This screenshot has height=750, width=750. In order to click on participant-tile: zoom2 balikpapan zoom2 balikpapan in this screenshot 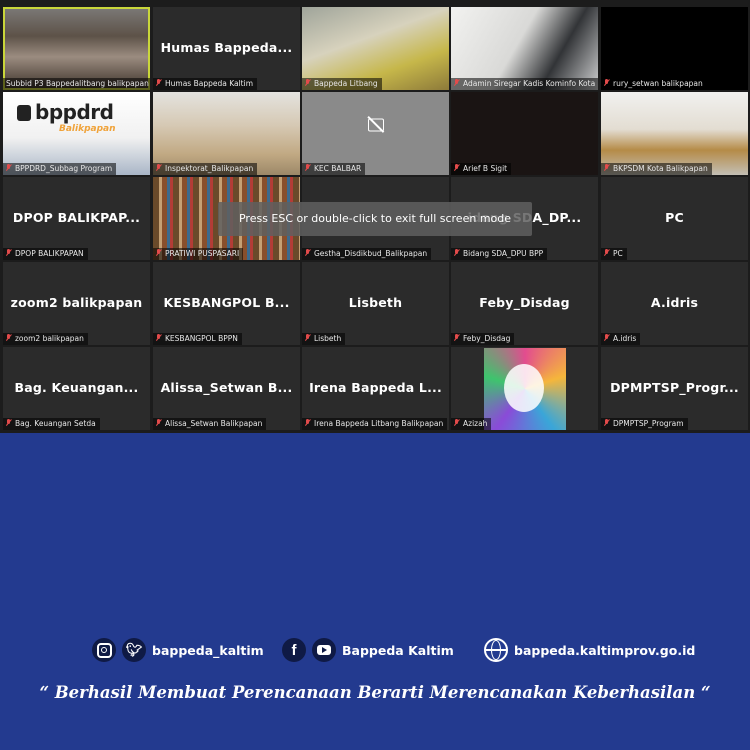, I will do `click(76, 303)`.